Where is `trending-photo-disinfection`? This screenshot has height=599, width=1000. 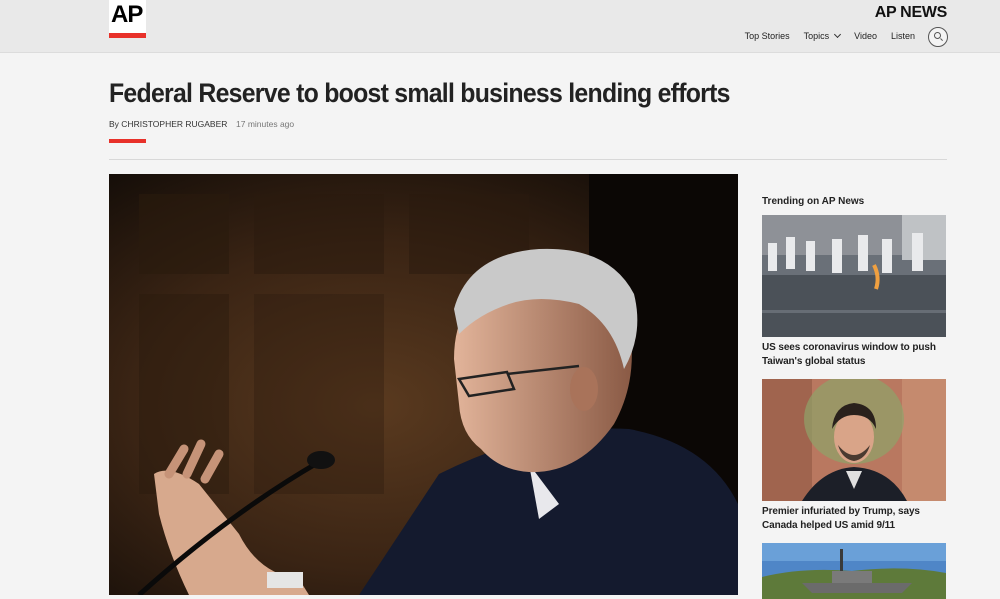 trending-photo-disinfection is located at coordinates (854, 276).